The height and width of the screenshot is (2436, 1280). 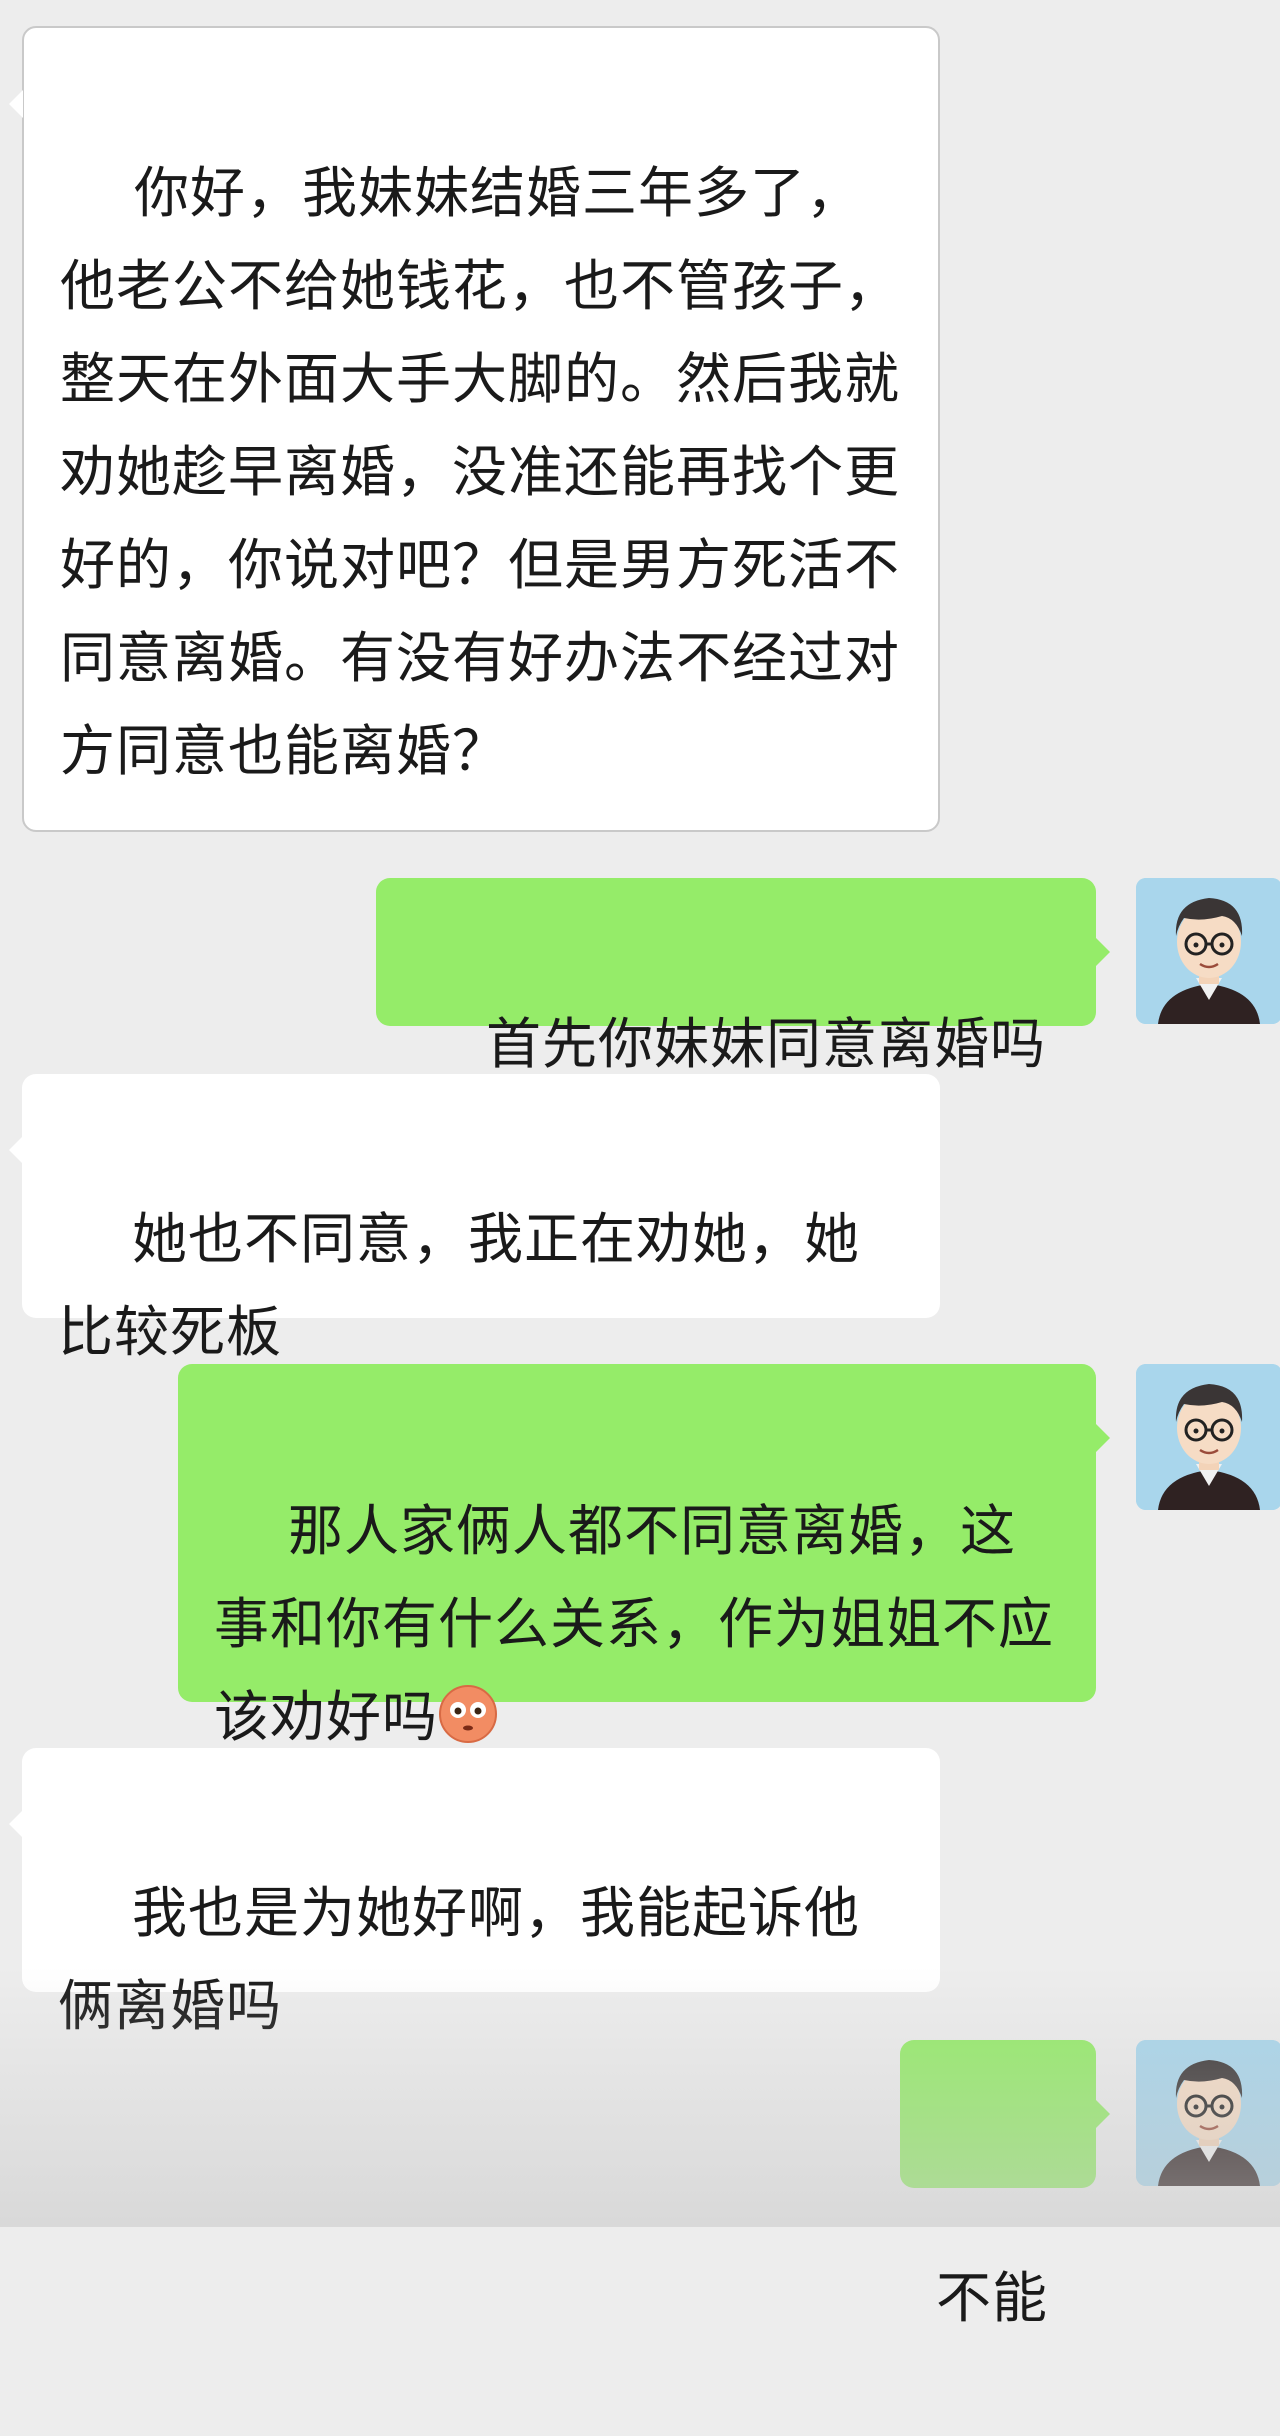 What do you see at coordinates (765, 1044) in the screenshot?
I see `message-text: 首先你妹妹同意离婚吗` at bounding box center [765, 1044].